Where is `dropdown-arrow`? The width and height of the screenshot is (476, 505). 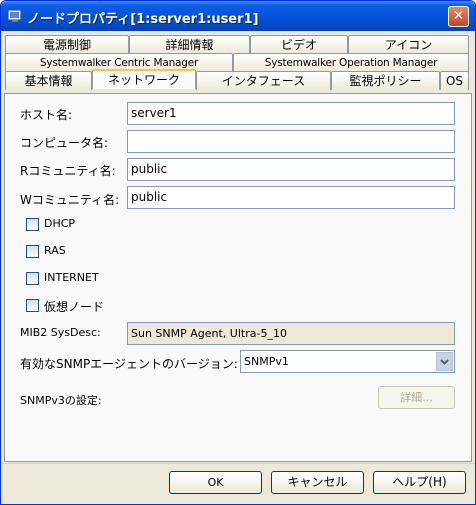
dropdown-arrow is located at coordinates (444, 361).